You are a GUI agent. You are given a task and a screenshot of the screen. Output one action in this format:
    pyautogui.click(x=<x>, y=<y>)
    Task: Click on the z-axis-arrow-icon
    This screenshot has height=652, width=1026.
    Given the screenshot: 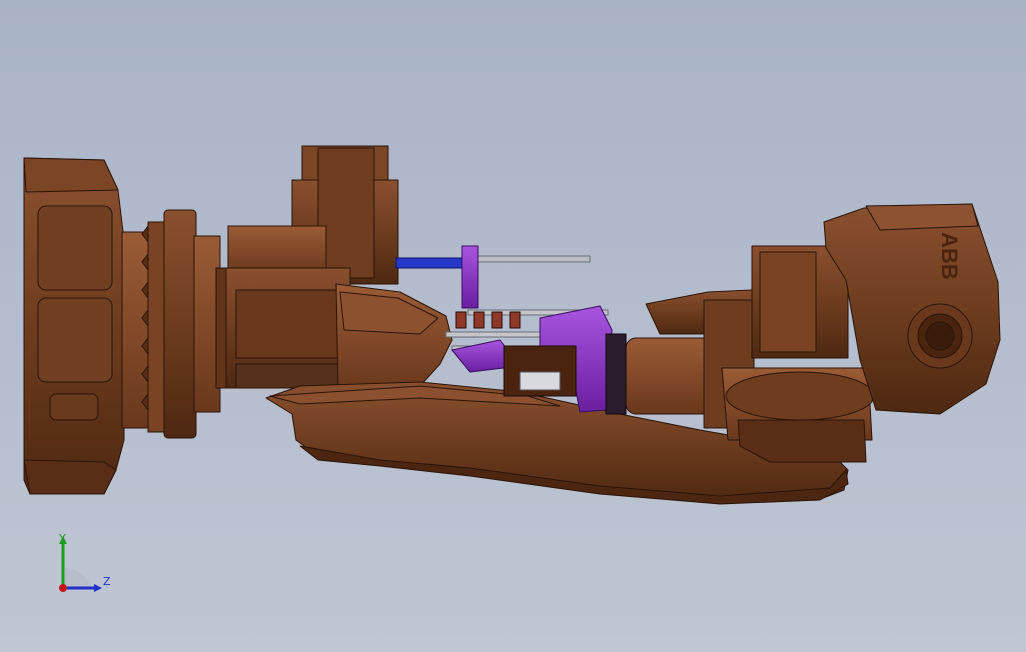 What is the action you would take?
    pyautogui.click(x=98, y=588)
    